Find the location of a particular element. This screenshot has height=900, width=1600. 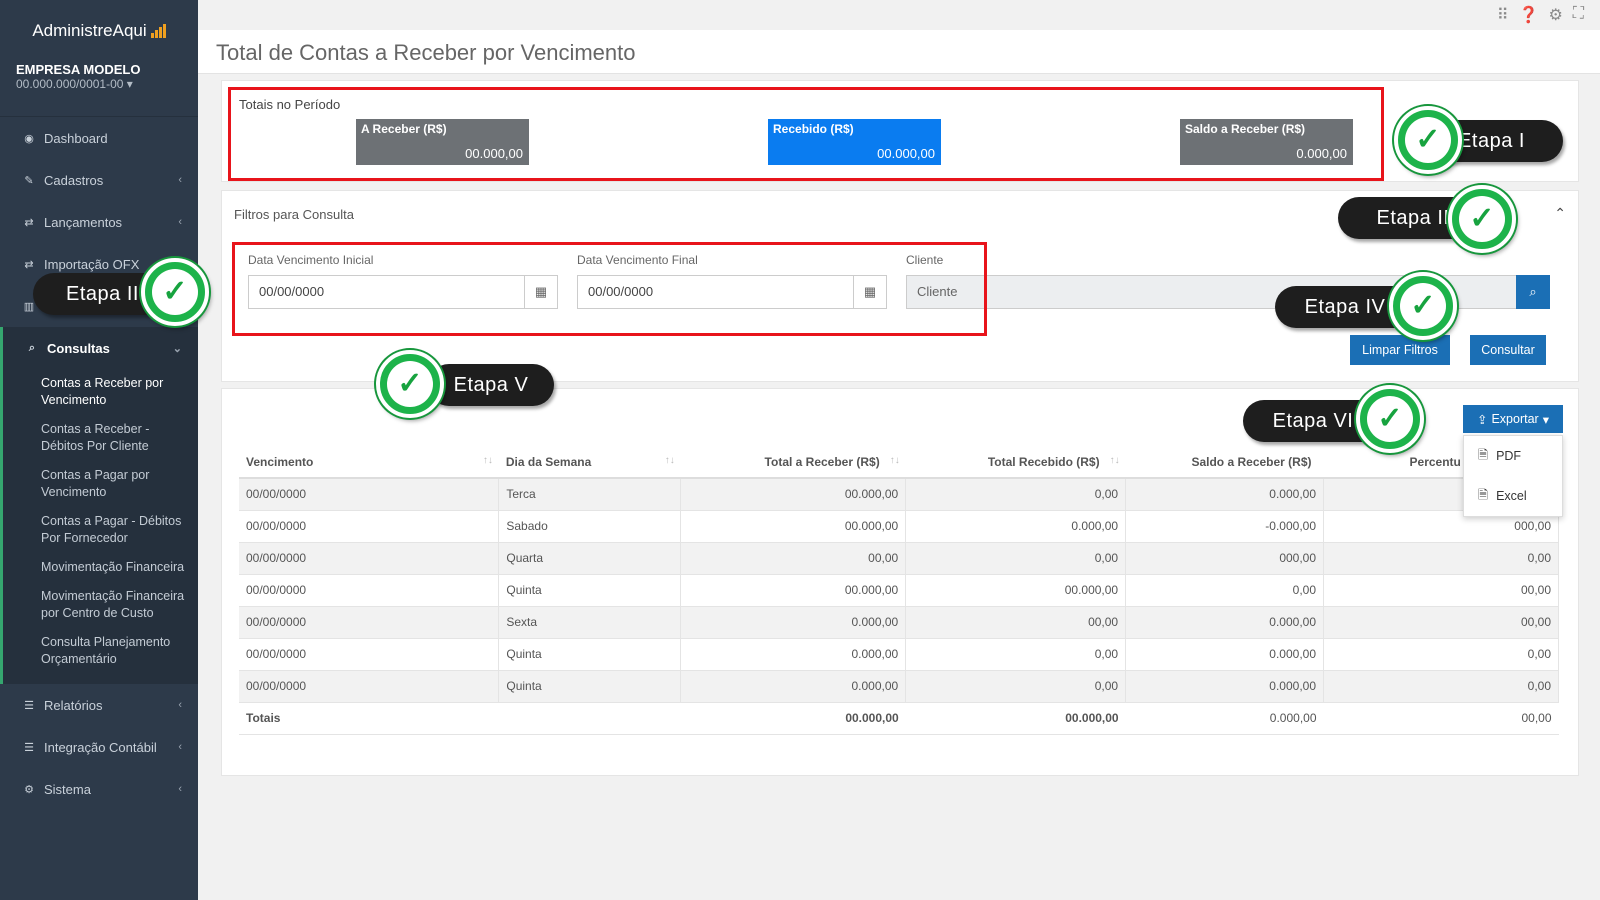

edit-icon: ✎ is located at coordinates (29, 180).